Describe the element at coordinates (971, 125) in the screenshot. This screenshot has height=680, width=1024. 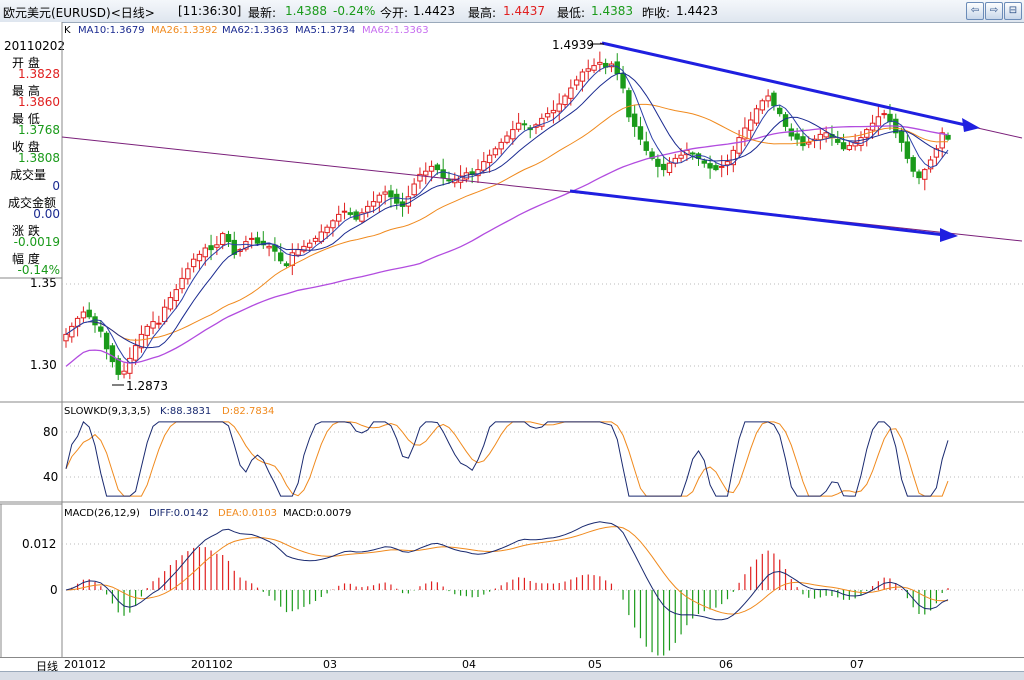
I see `trend-arrow-upper` at that location.